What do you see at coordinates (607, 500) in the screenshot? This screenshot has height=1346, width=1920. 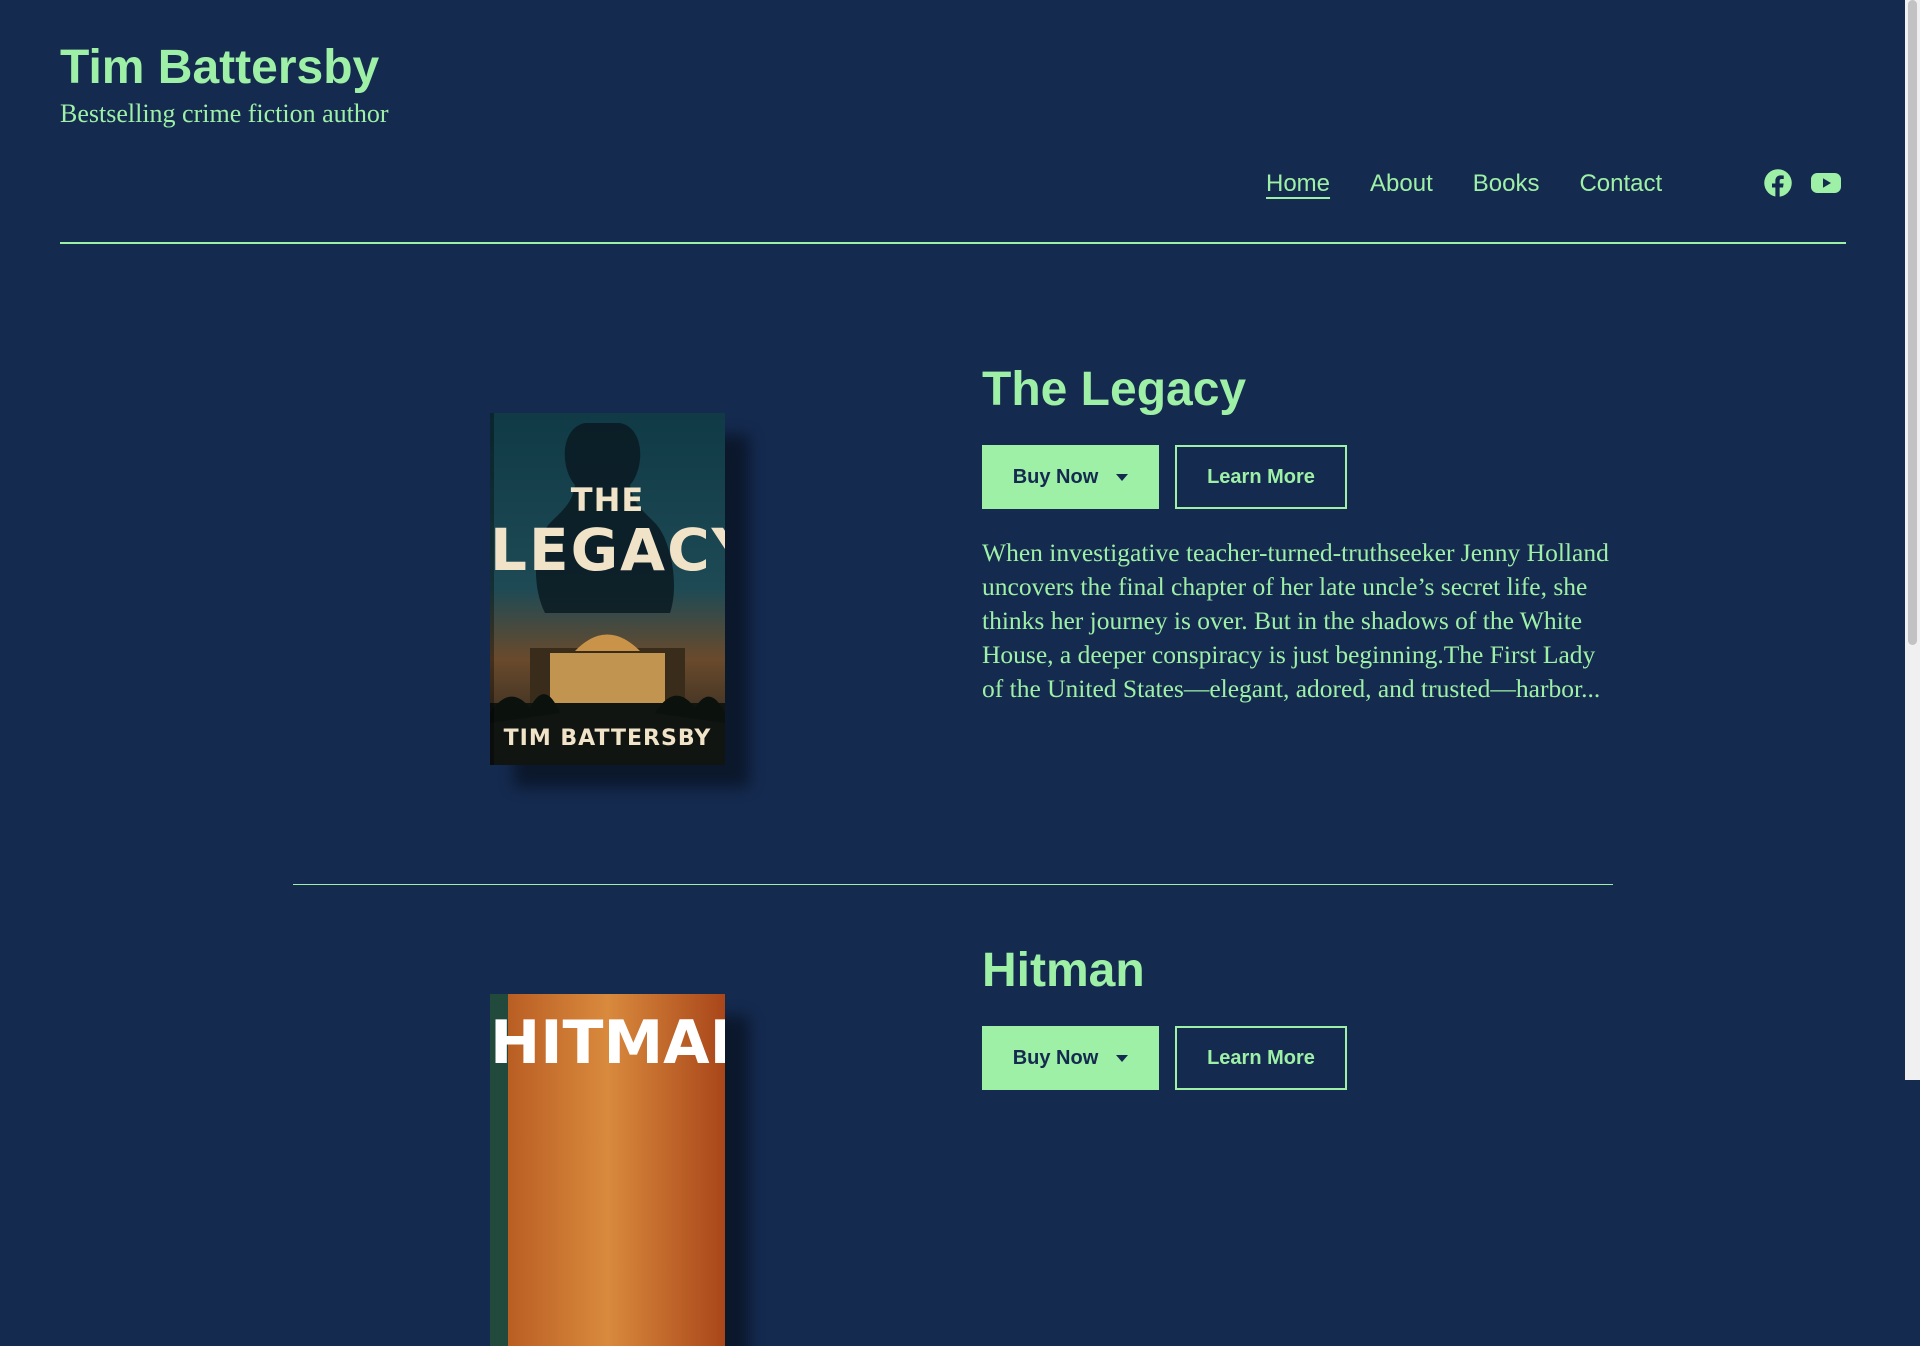 I see `cover-text-line1: THE` at bounding box center [607, 500].